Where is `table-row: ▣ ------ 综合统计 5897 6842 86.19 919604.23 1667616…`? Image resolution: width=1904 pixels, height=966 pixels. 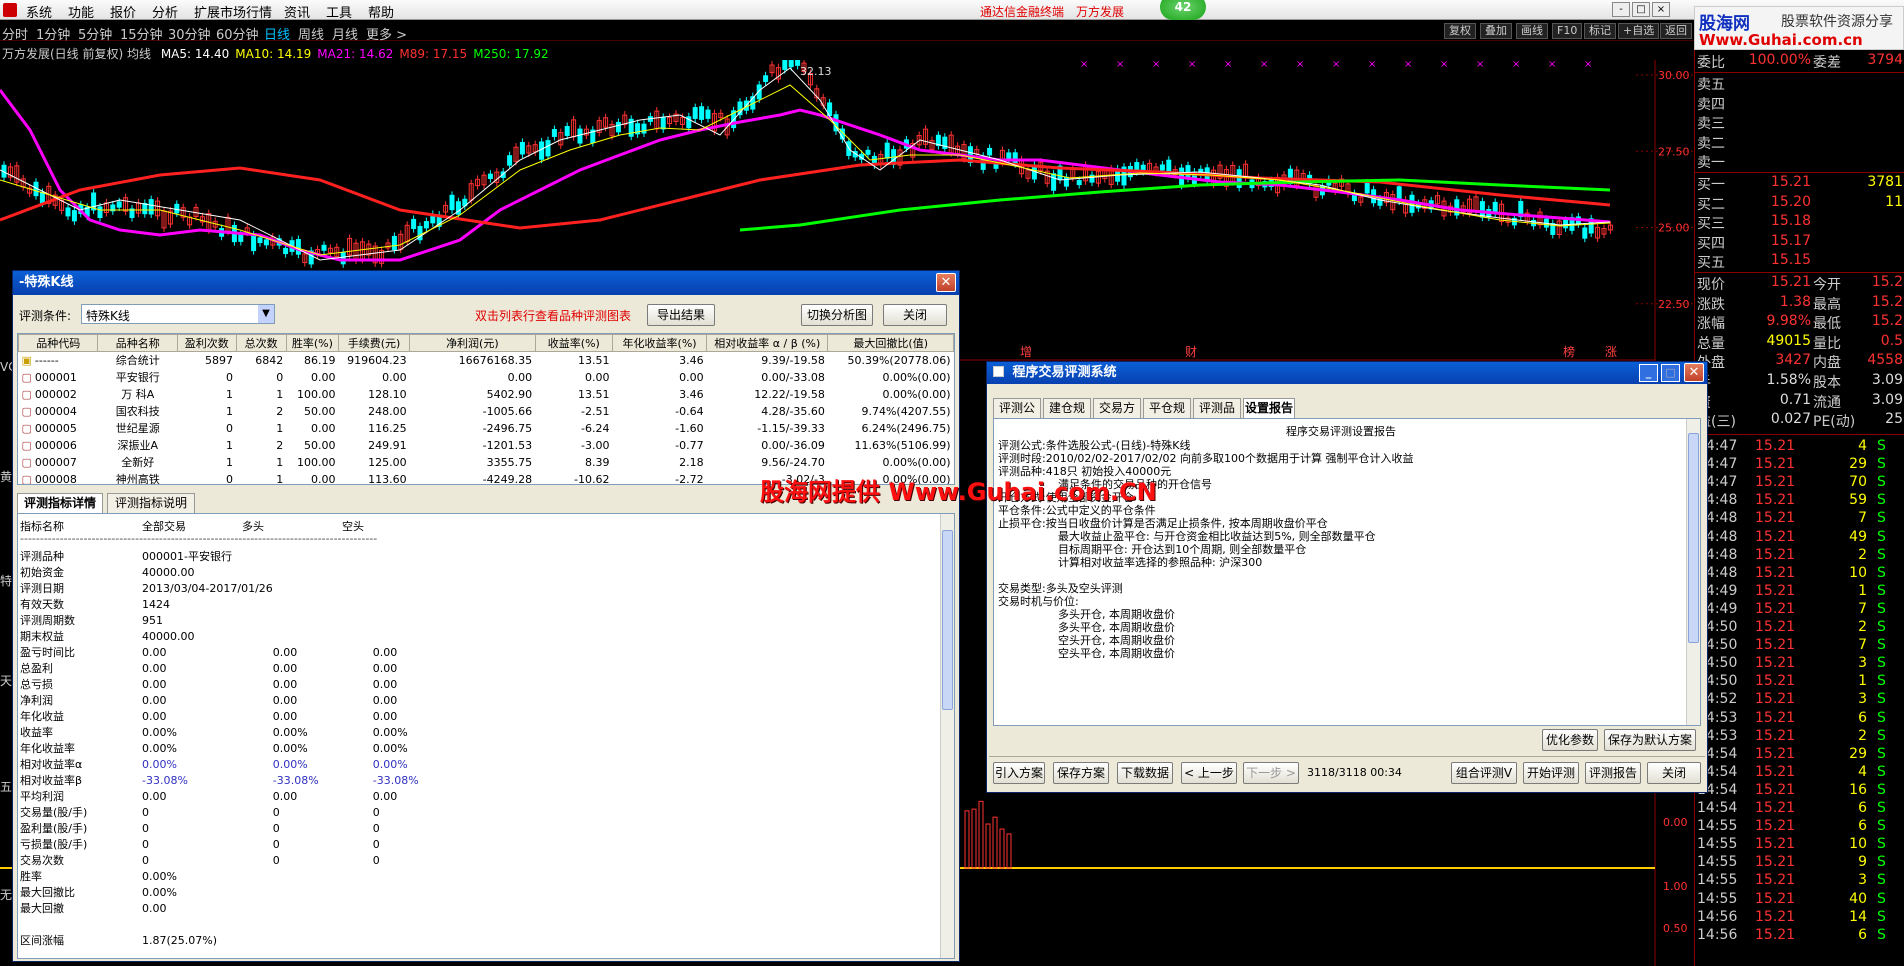 table-row: ▣ ------ 综合统计 5897 6842 86.19 919604.23 1667616… is located at coordinates (486, 360).